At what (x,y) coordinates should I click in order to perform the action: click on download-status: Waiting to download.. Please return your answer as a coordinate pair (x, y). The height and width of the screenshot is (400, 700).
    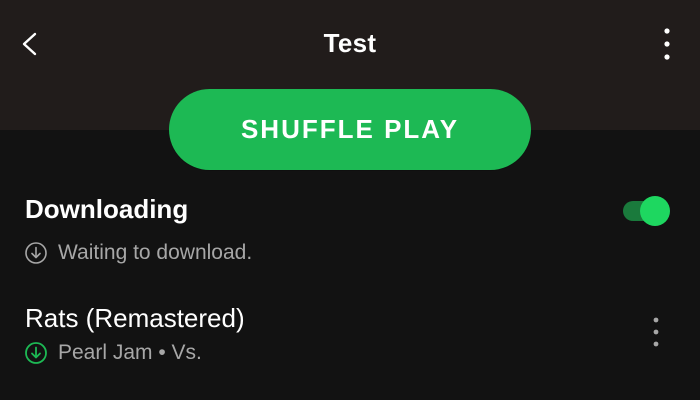
    Looking at the image, I should click on (138, 253).